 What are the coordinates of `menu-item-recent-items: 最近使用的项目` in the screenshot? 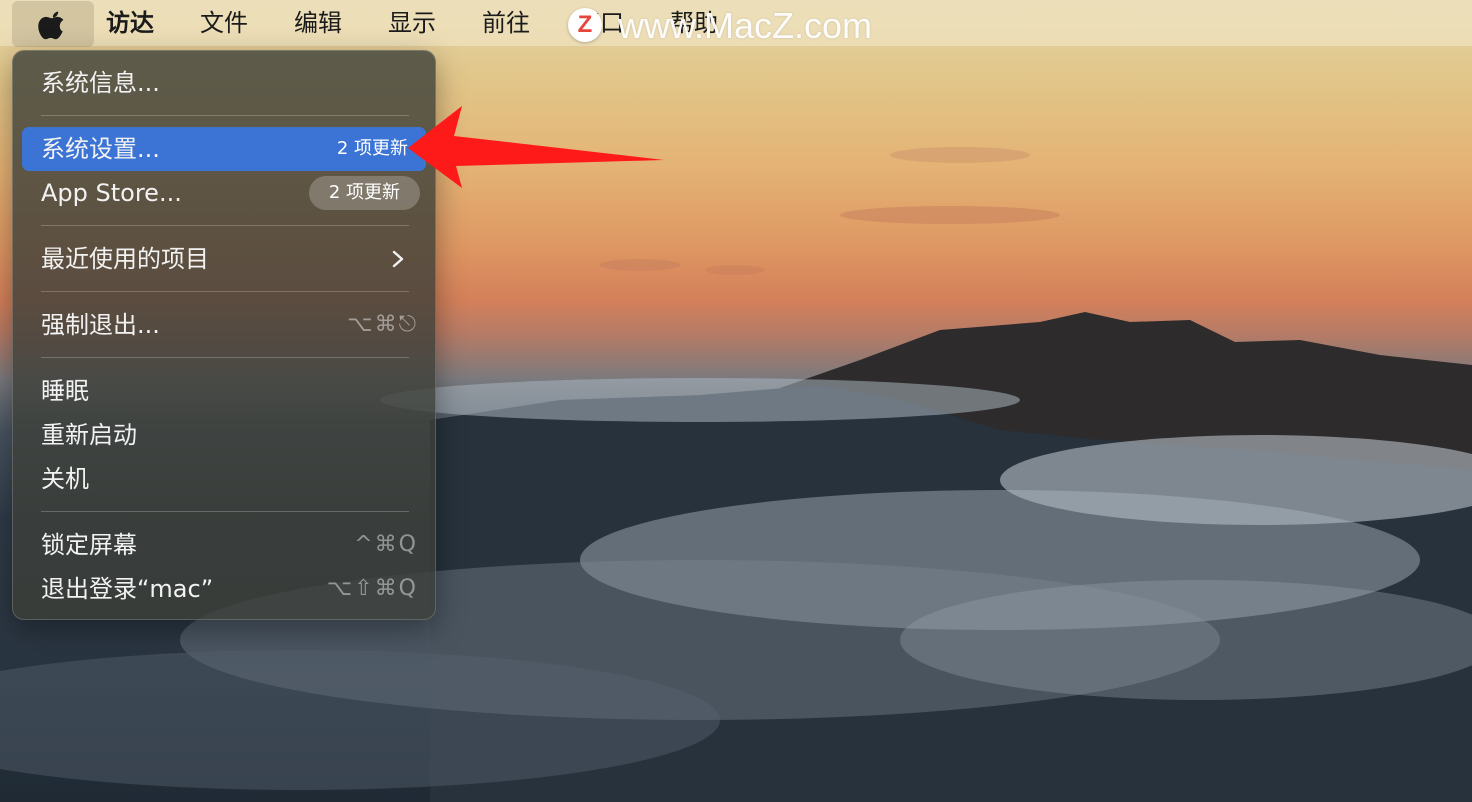 It's located at (224, 259).